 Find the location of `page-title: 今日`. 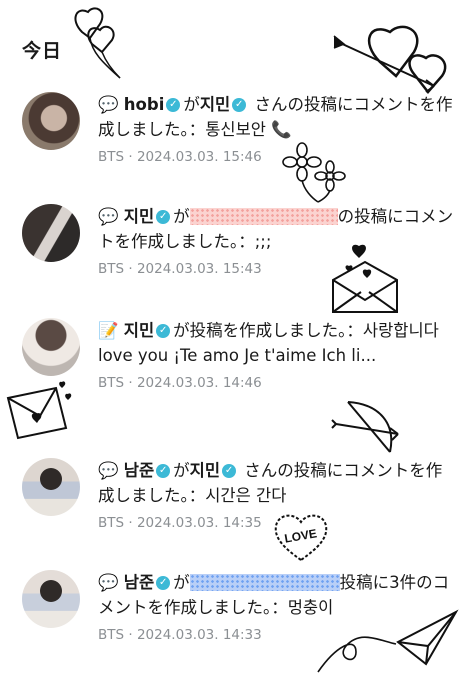

page-title: 今日 is located at coordinates (42, 51).